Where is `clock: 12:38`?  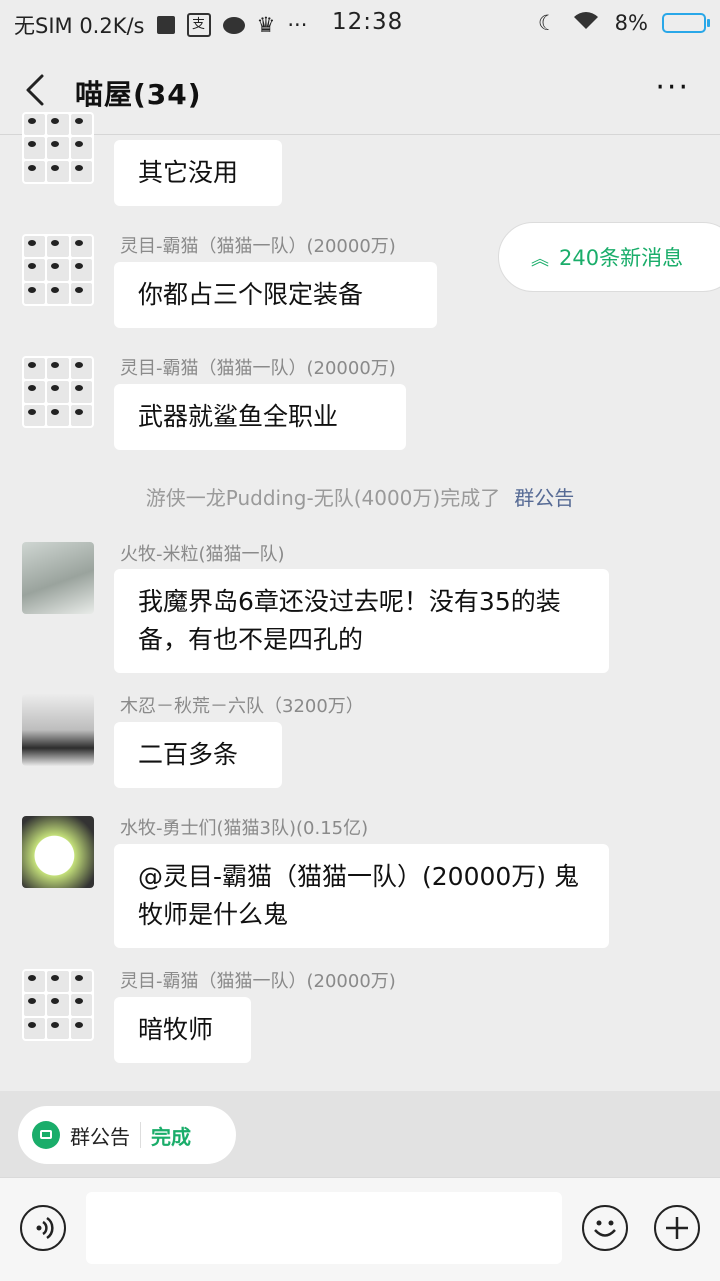
clock: 12:38 is located at coordinates (368, 22).